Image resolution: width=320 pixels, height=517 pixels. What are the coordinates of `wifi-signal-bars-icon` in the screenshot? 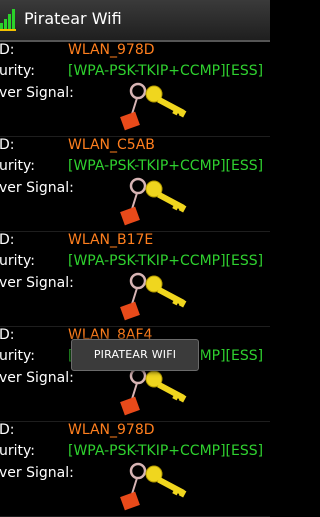 It's located at (8, 20).